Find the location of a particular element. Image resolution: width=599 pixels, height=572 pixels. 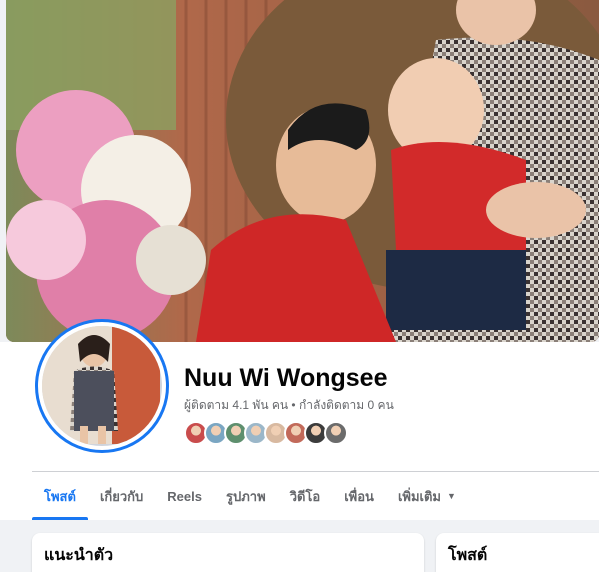

tab-reels-label: Reels is located at coordinates (184, 496).